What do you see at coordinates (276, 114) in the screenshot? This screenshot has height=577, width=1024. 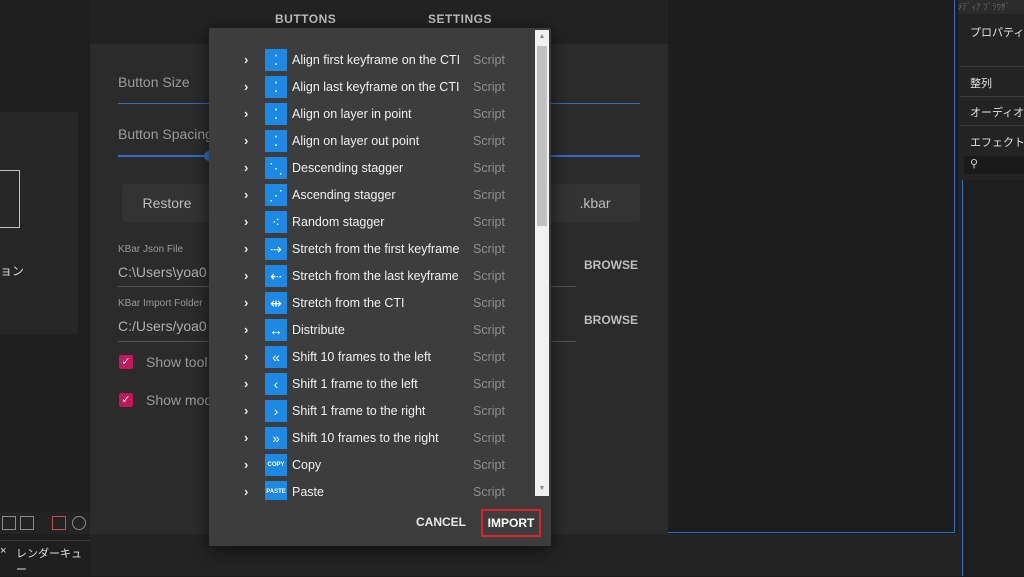 I see `align-layer-in-icon: ⁚` at bounding box center [276, 114].